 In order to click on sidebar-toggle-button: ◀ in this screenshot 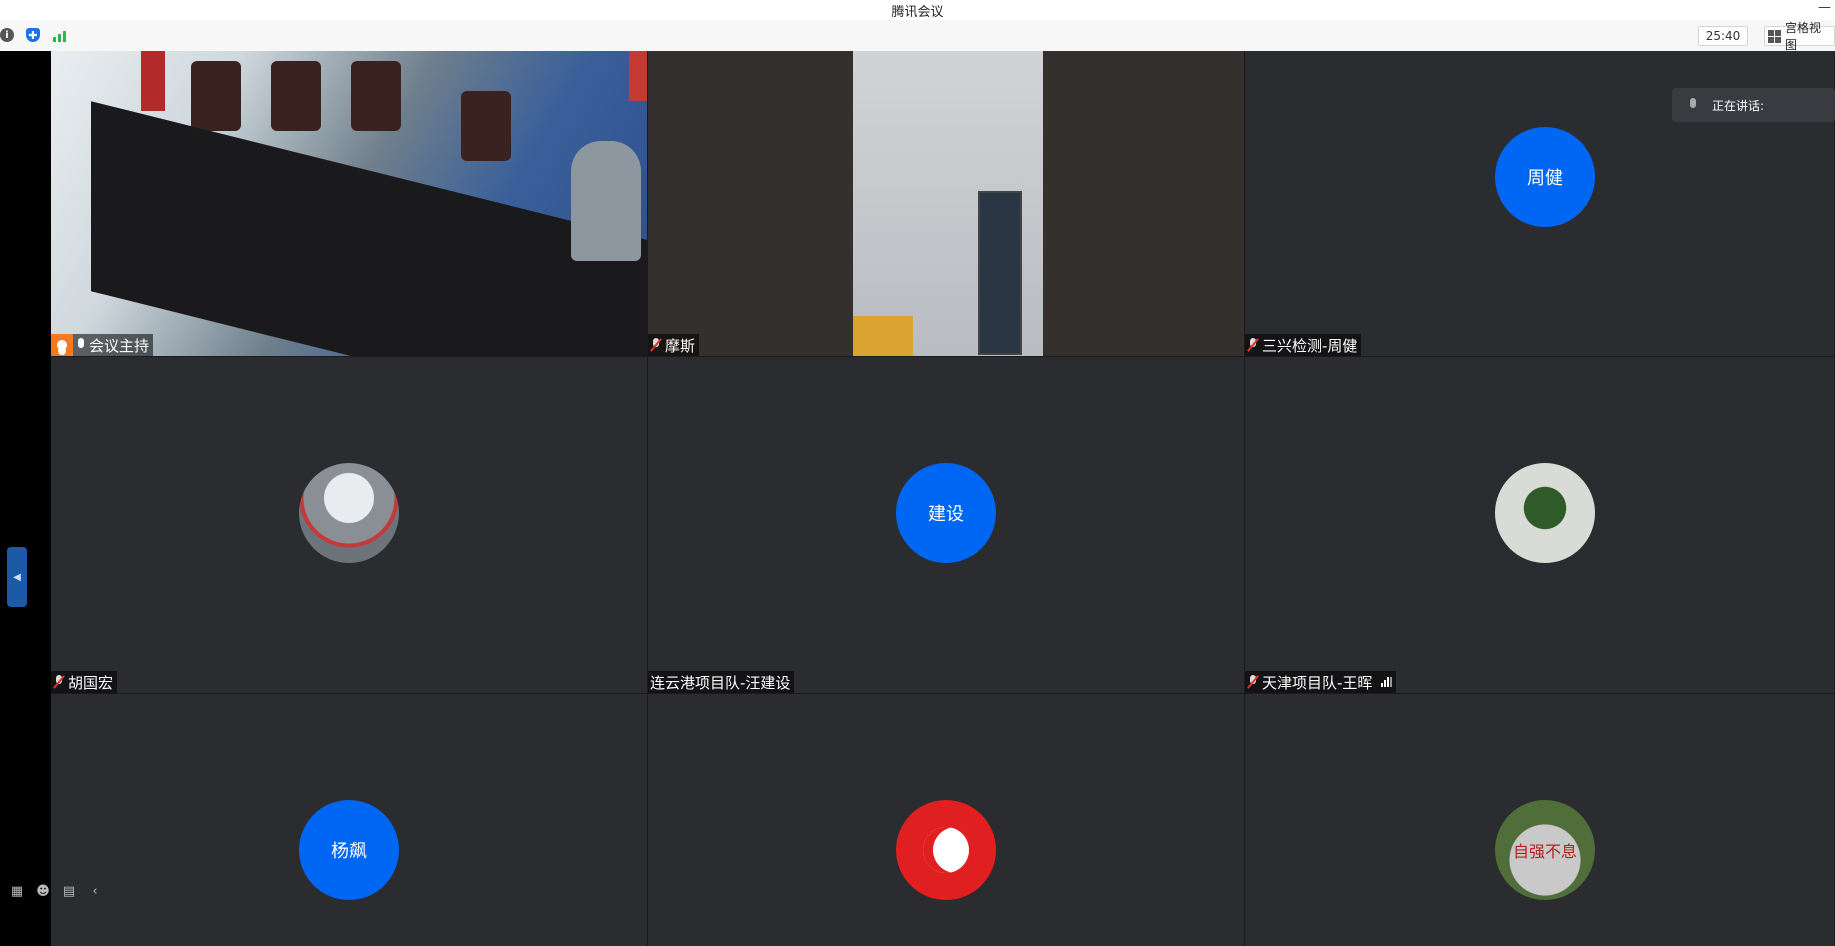, I will do `click(17, 577)`.